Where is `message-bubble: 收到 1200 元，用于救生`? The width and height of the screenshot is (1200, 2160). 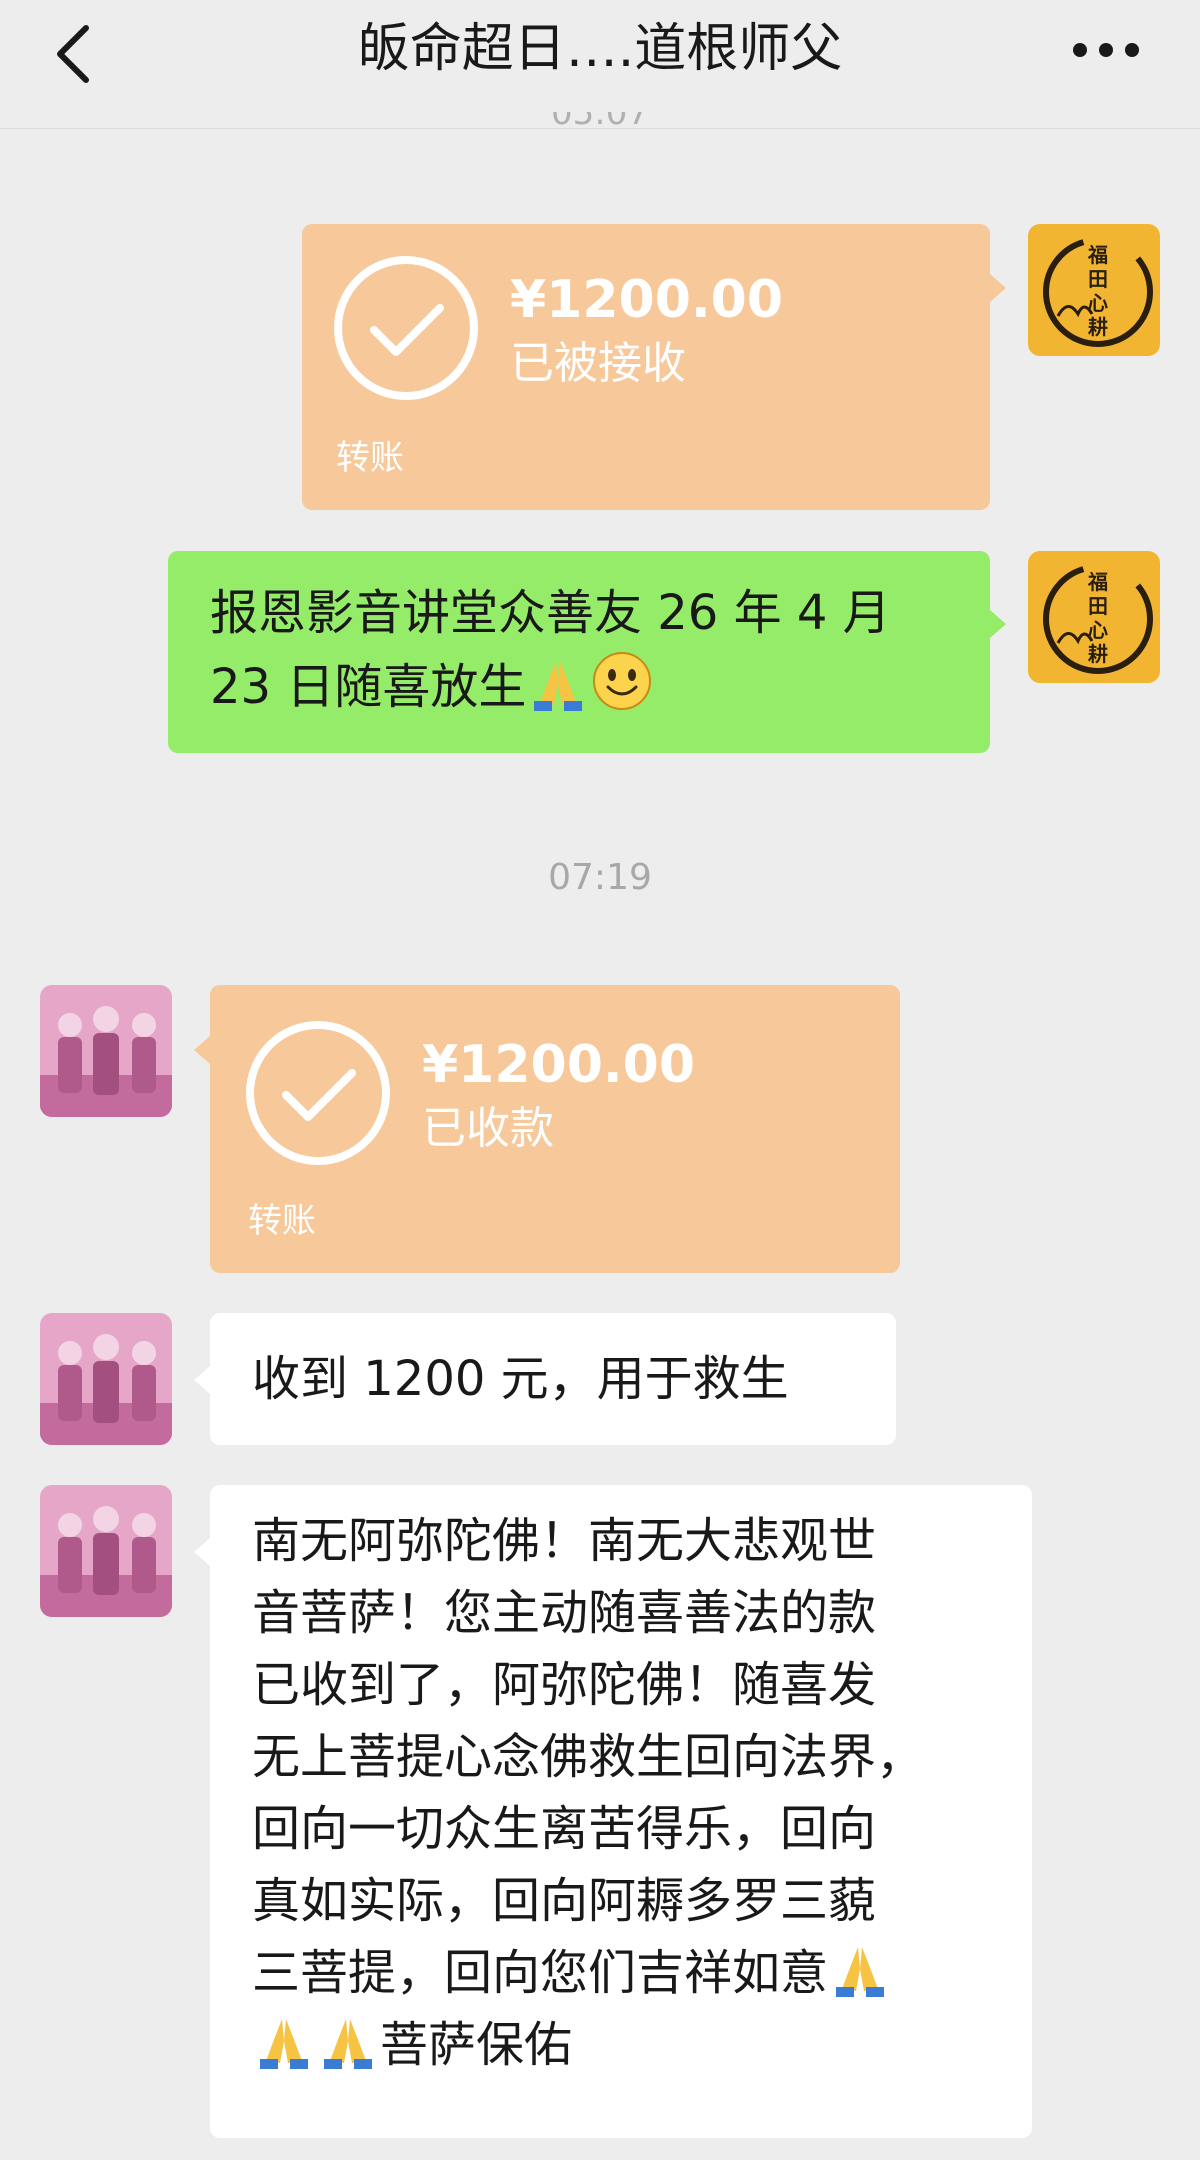
message-bubble: 收到 1200 元，用于救生 is located at coordinates (553, 1379).